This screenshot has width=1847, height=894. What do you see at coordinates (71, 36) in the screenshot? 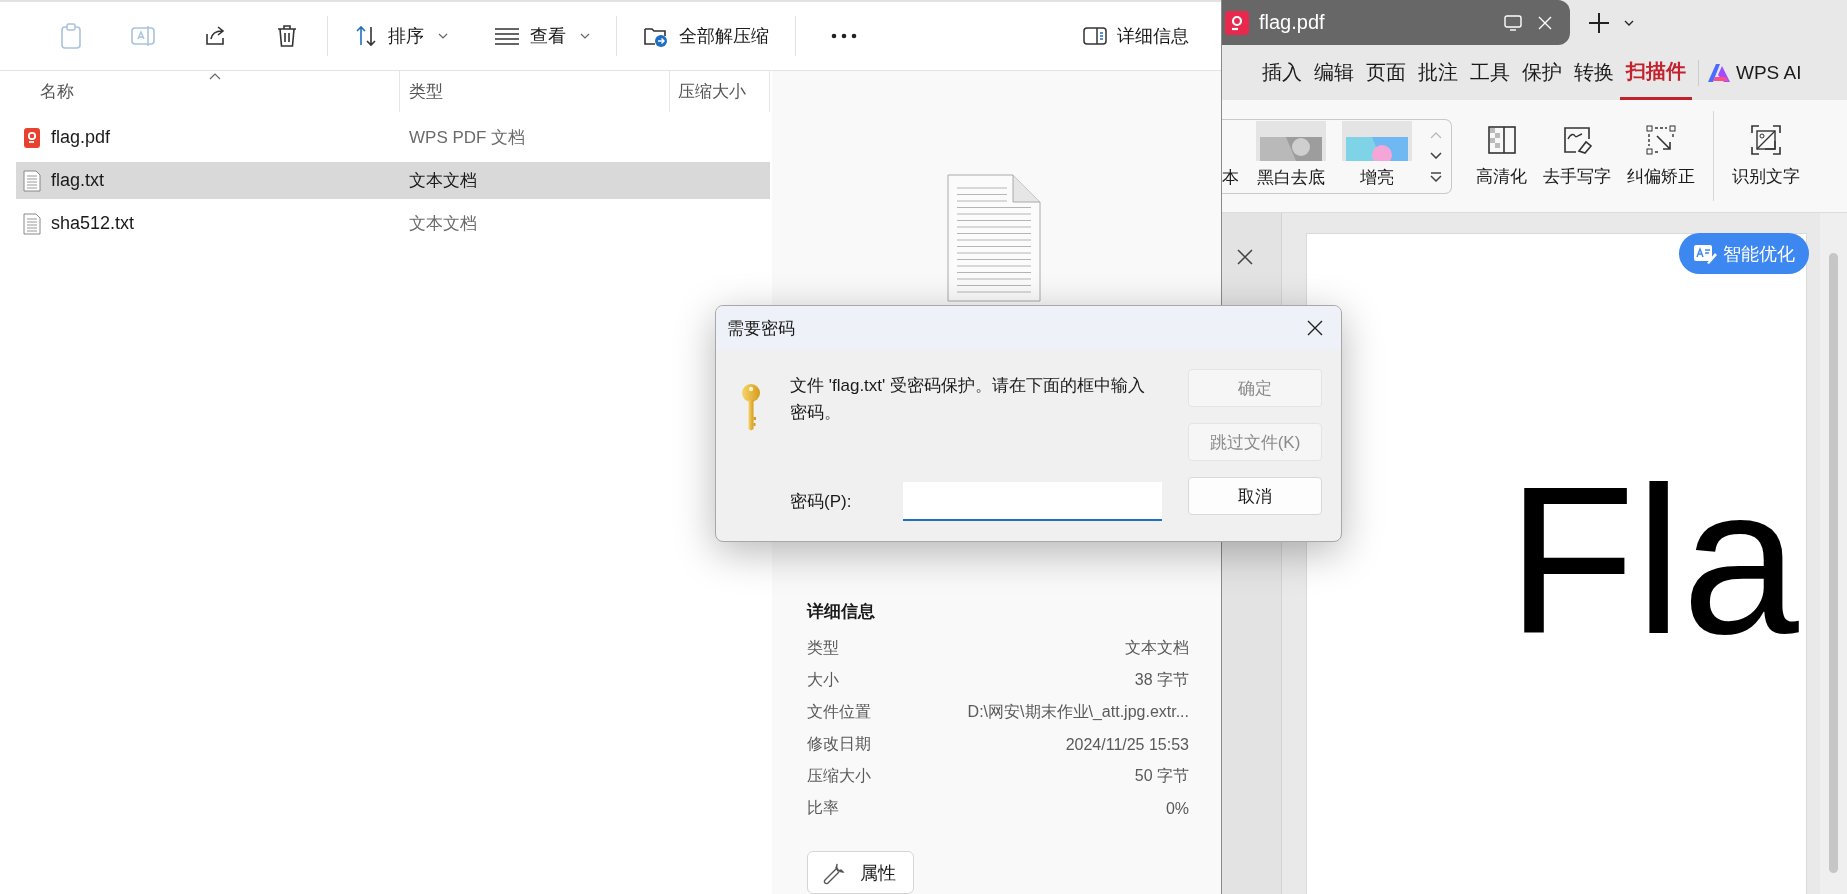
I see `clipboard-icon` at bounding box center [71, 36].